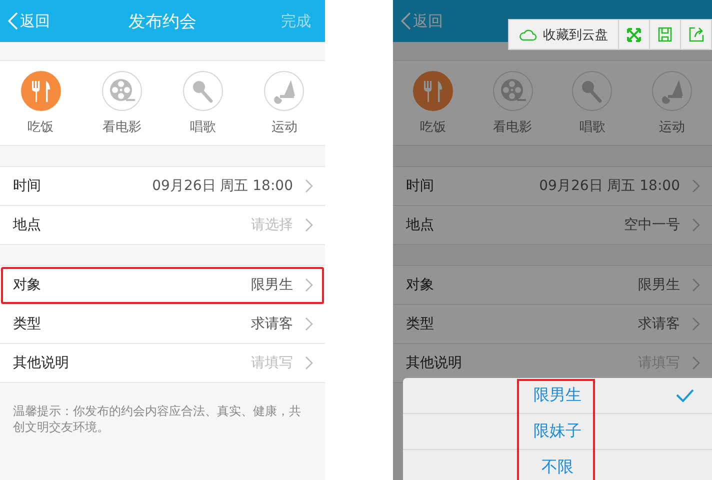 The height and width of the screenshot is (480, 712). Describe the element at coordinates (557, 396) in the screenshot. I see `sheet-option: 限男生` at that location.